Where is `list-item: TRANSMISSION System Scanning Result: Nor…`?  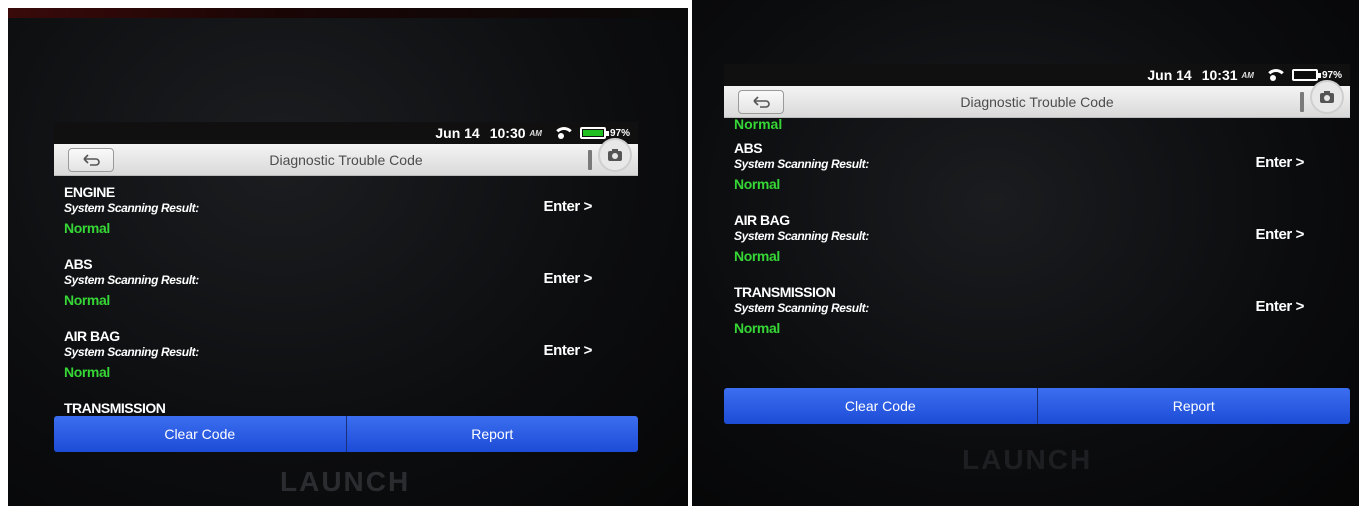 list-item: TRANSMISSION System Scanning Result: Nor… is located at coordinates (1037, 312).